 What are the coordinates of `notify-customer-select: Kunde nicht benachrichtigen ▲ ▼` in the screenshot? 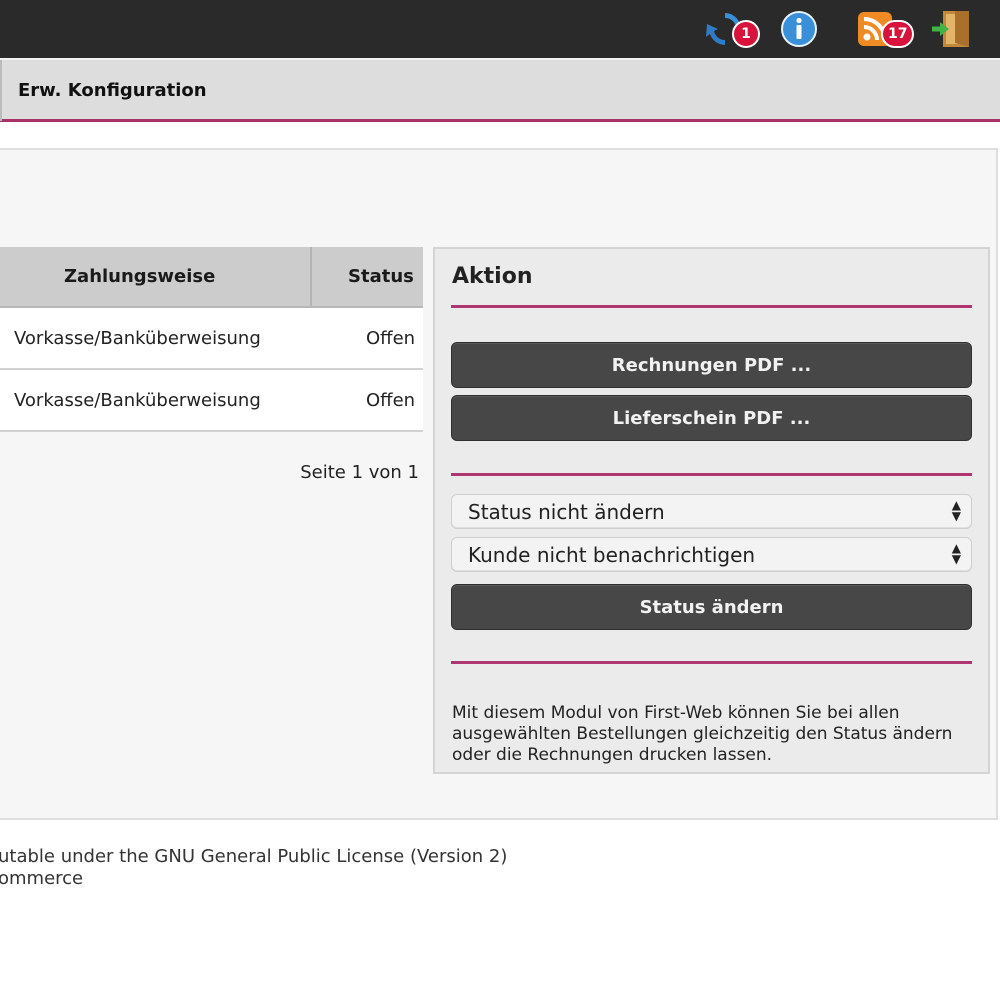 It's located at (711, 554).